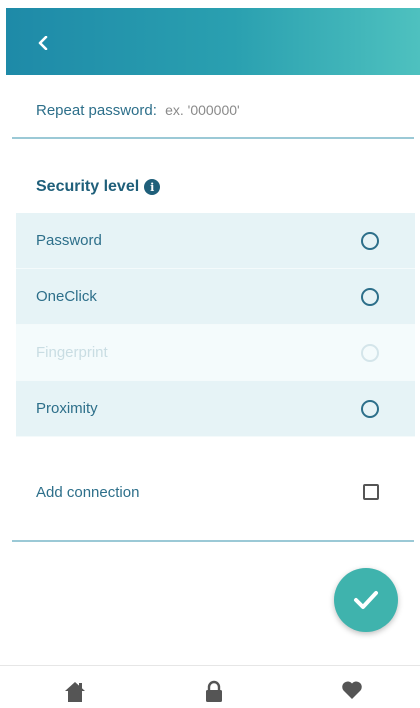 Image resolution: width=420 pixels, height=708 pixels. Describe the element at coordinates (215, 409) in the screenshot. I see `option-proximity: Proximity` at that location.